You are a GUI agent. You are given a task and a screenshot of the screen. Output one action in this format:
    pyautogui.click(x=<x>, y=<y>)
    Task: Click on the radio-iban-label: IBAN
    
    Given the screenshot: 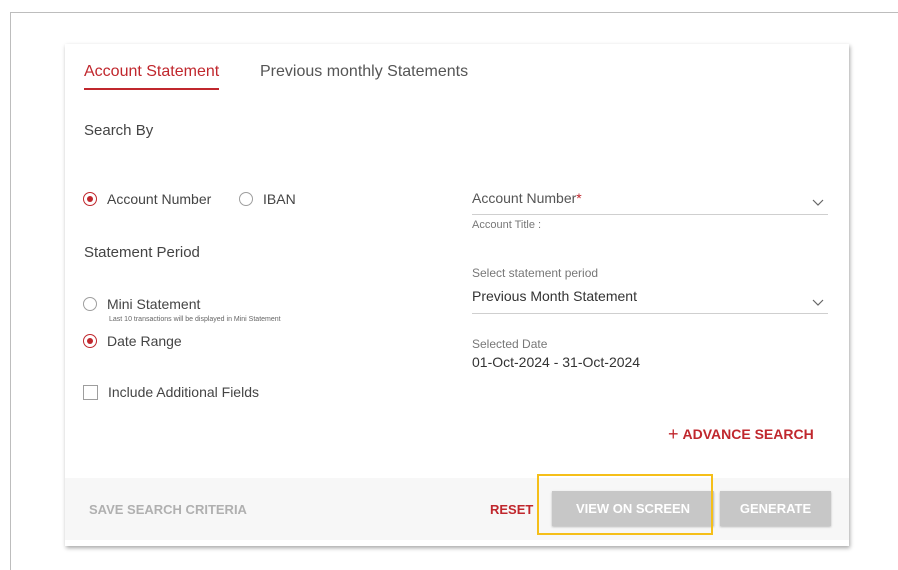 What is the action you would take?
    pyautogui.click(x=279, y=199)
    